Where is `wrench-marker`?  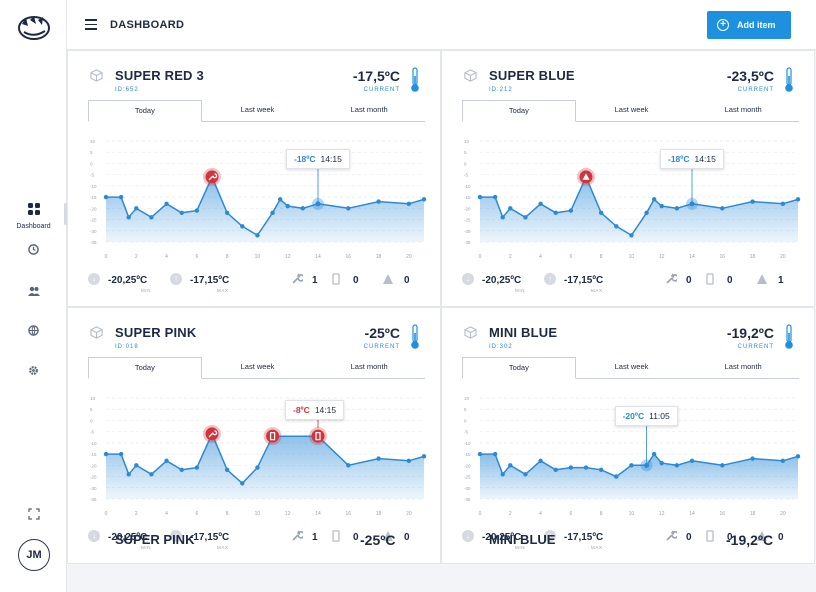 wrench-marker is located at coordinates (212, 433).